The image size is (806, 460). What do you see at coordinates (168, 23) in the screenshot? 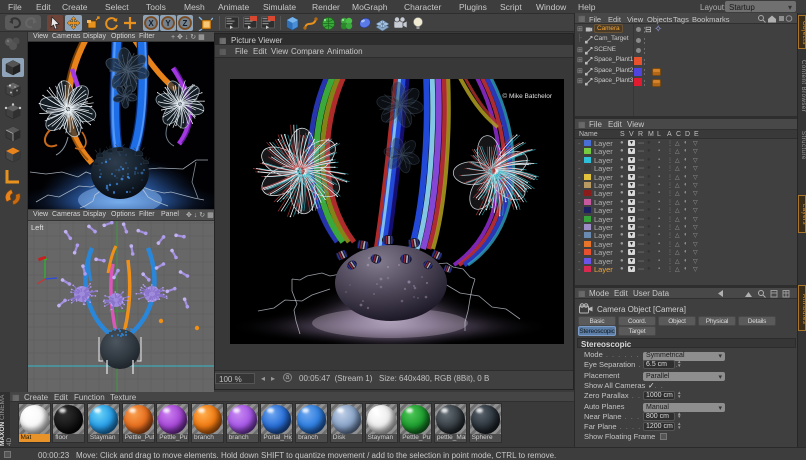
I see `svg-text: Y` at bounding box center [168, 23].